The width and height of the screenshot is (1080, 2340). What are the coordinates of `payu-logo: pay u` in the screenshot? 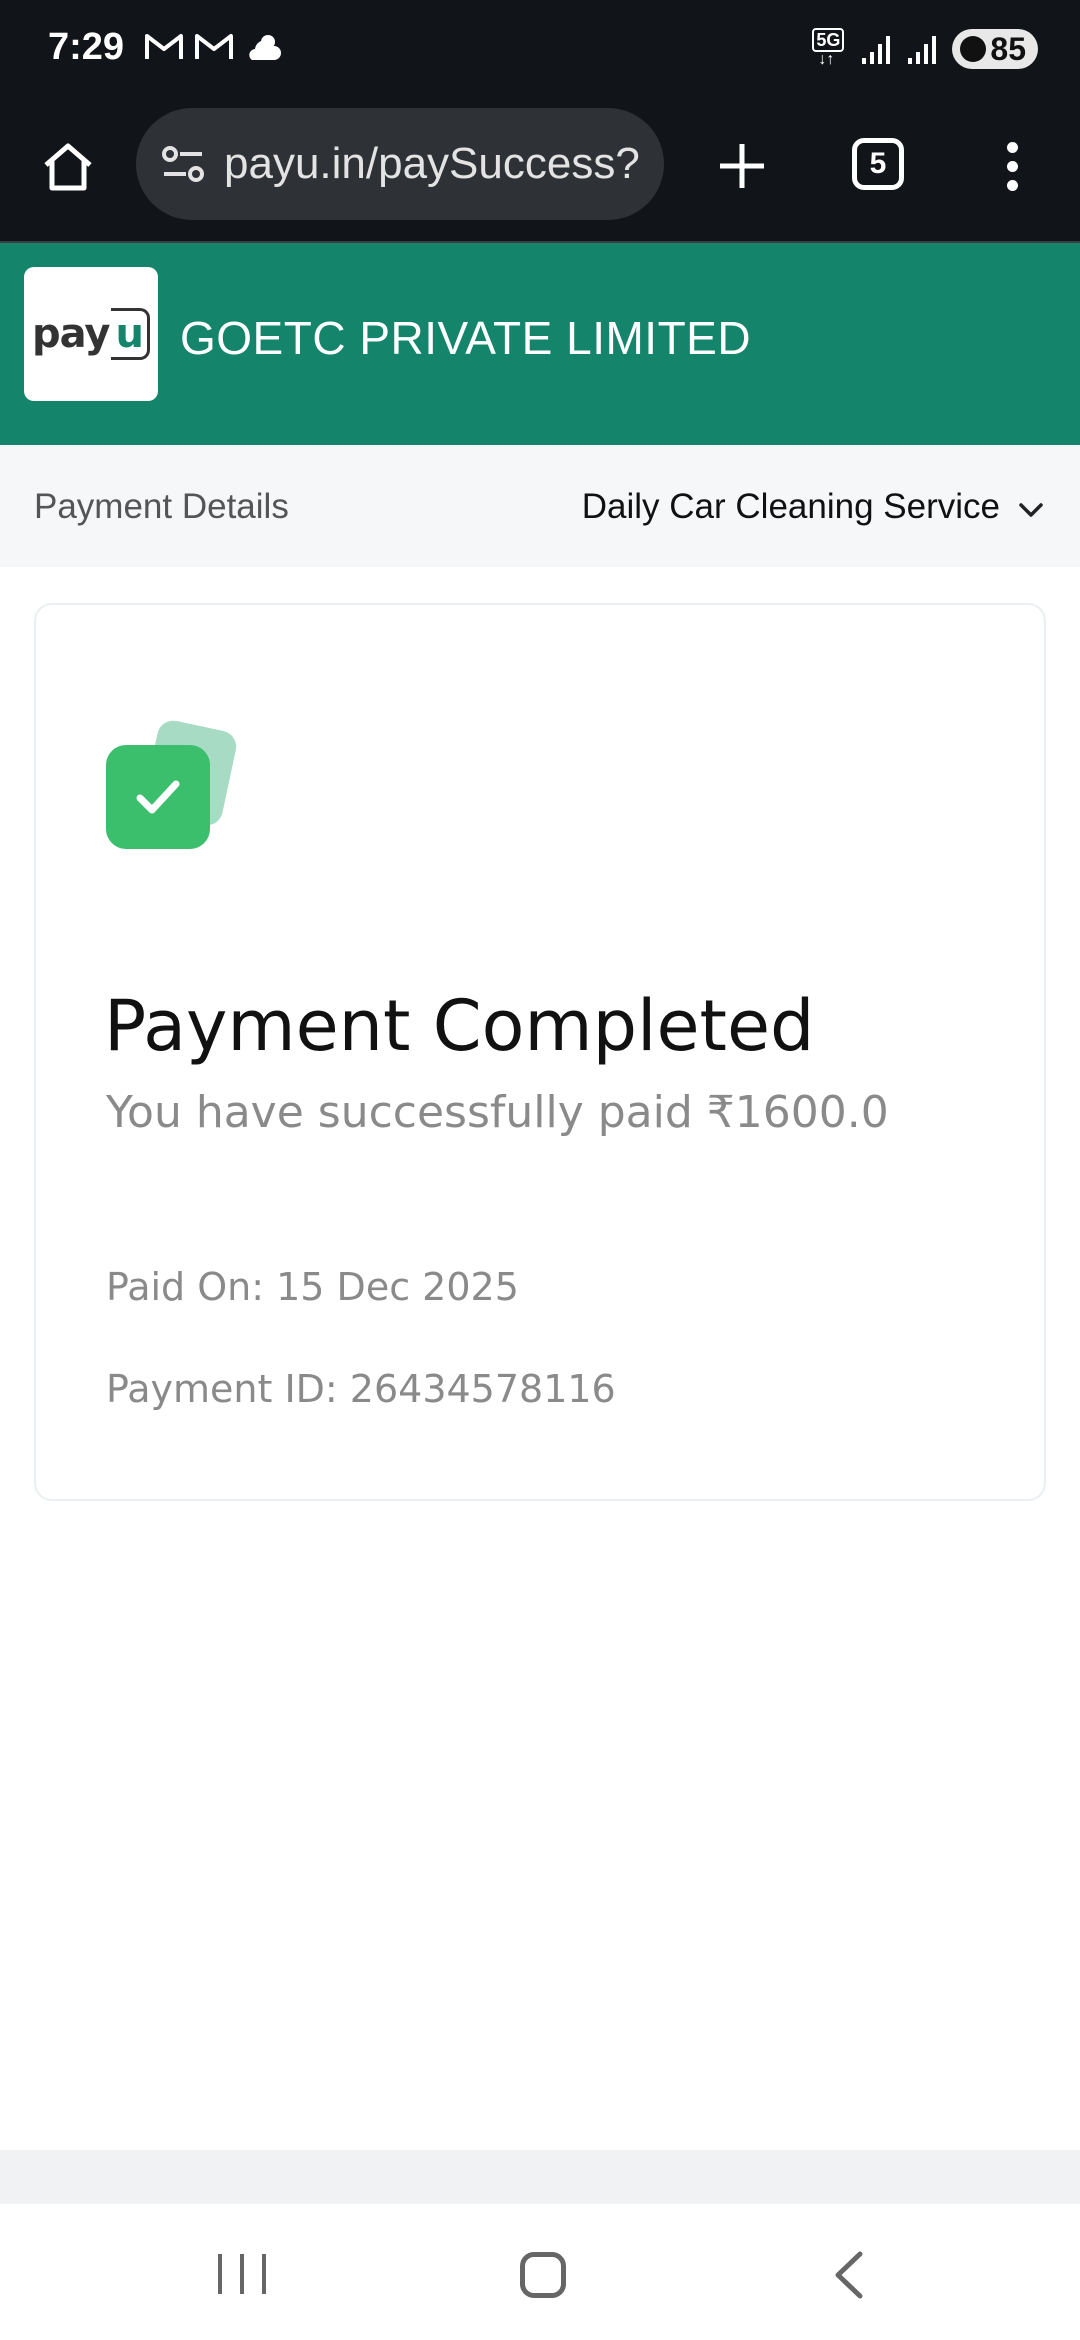 It's located at (91, 334).